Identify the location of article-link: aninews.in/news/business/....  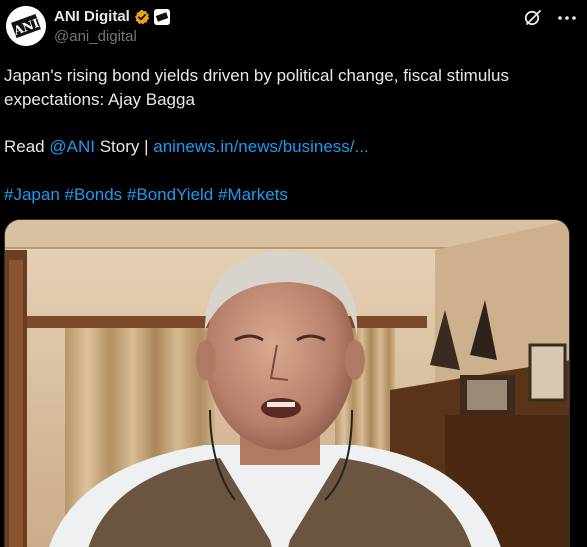
(260, 146).